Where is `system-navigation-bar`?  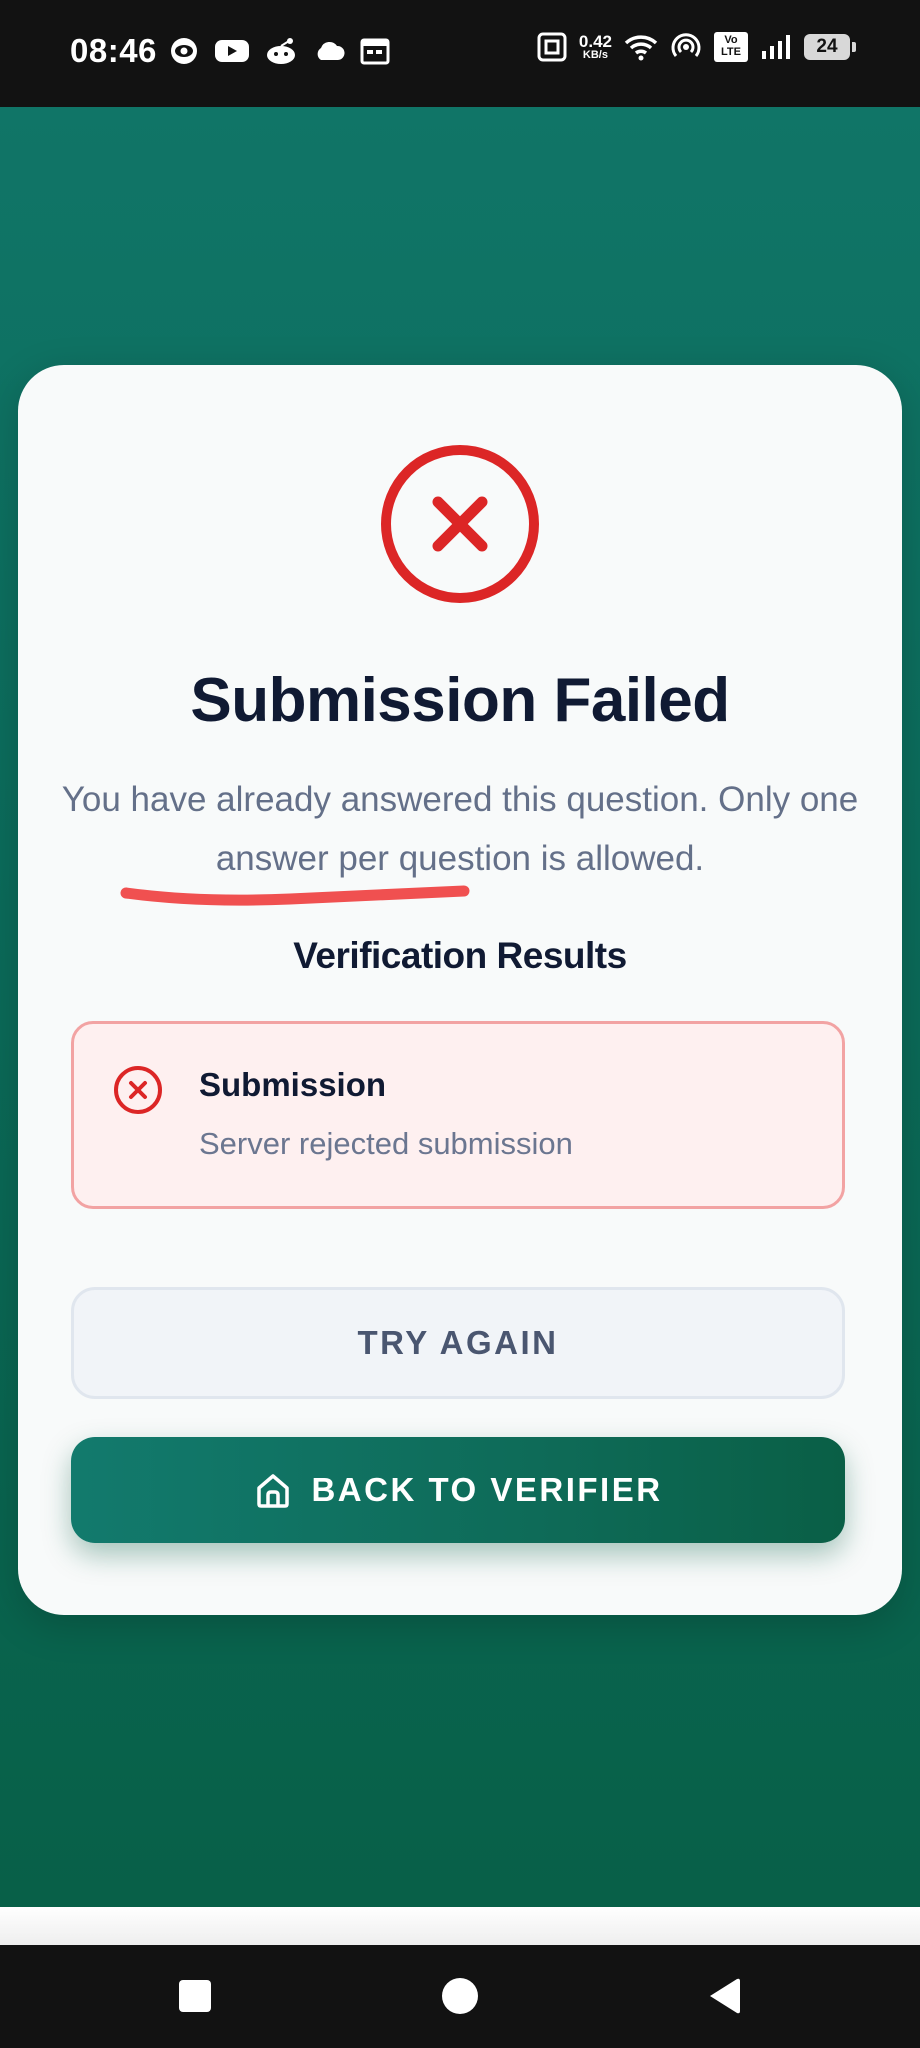 system-navigation-bar is located at coordinates (460, 1996).